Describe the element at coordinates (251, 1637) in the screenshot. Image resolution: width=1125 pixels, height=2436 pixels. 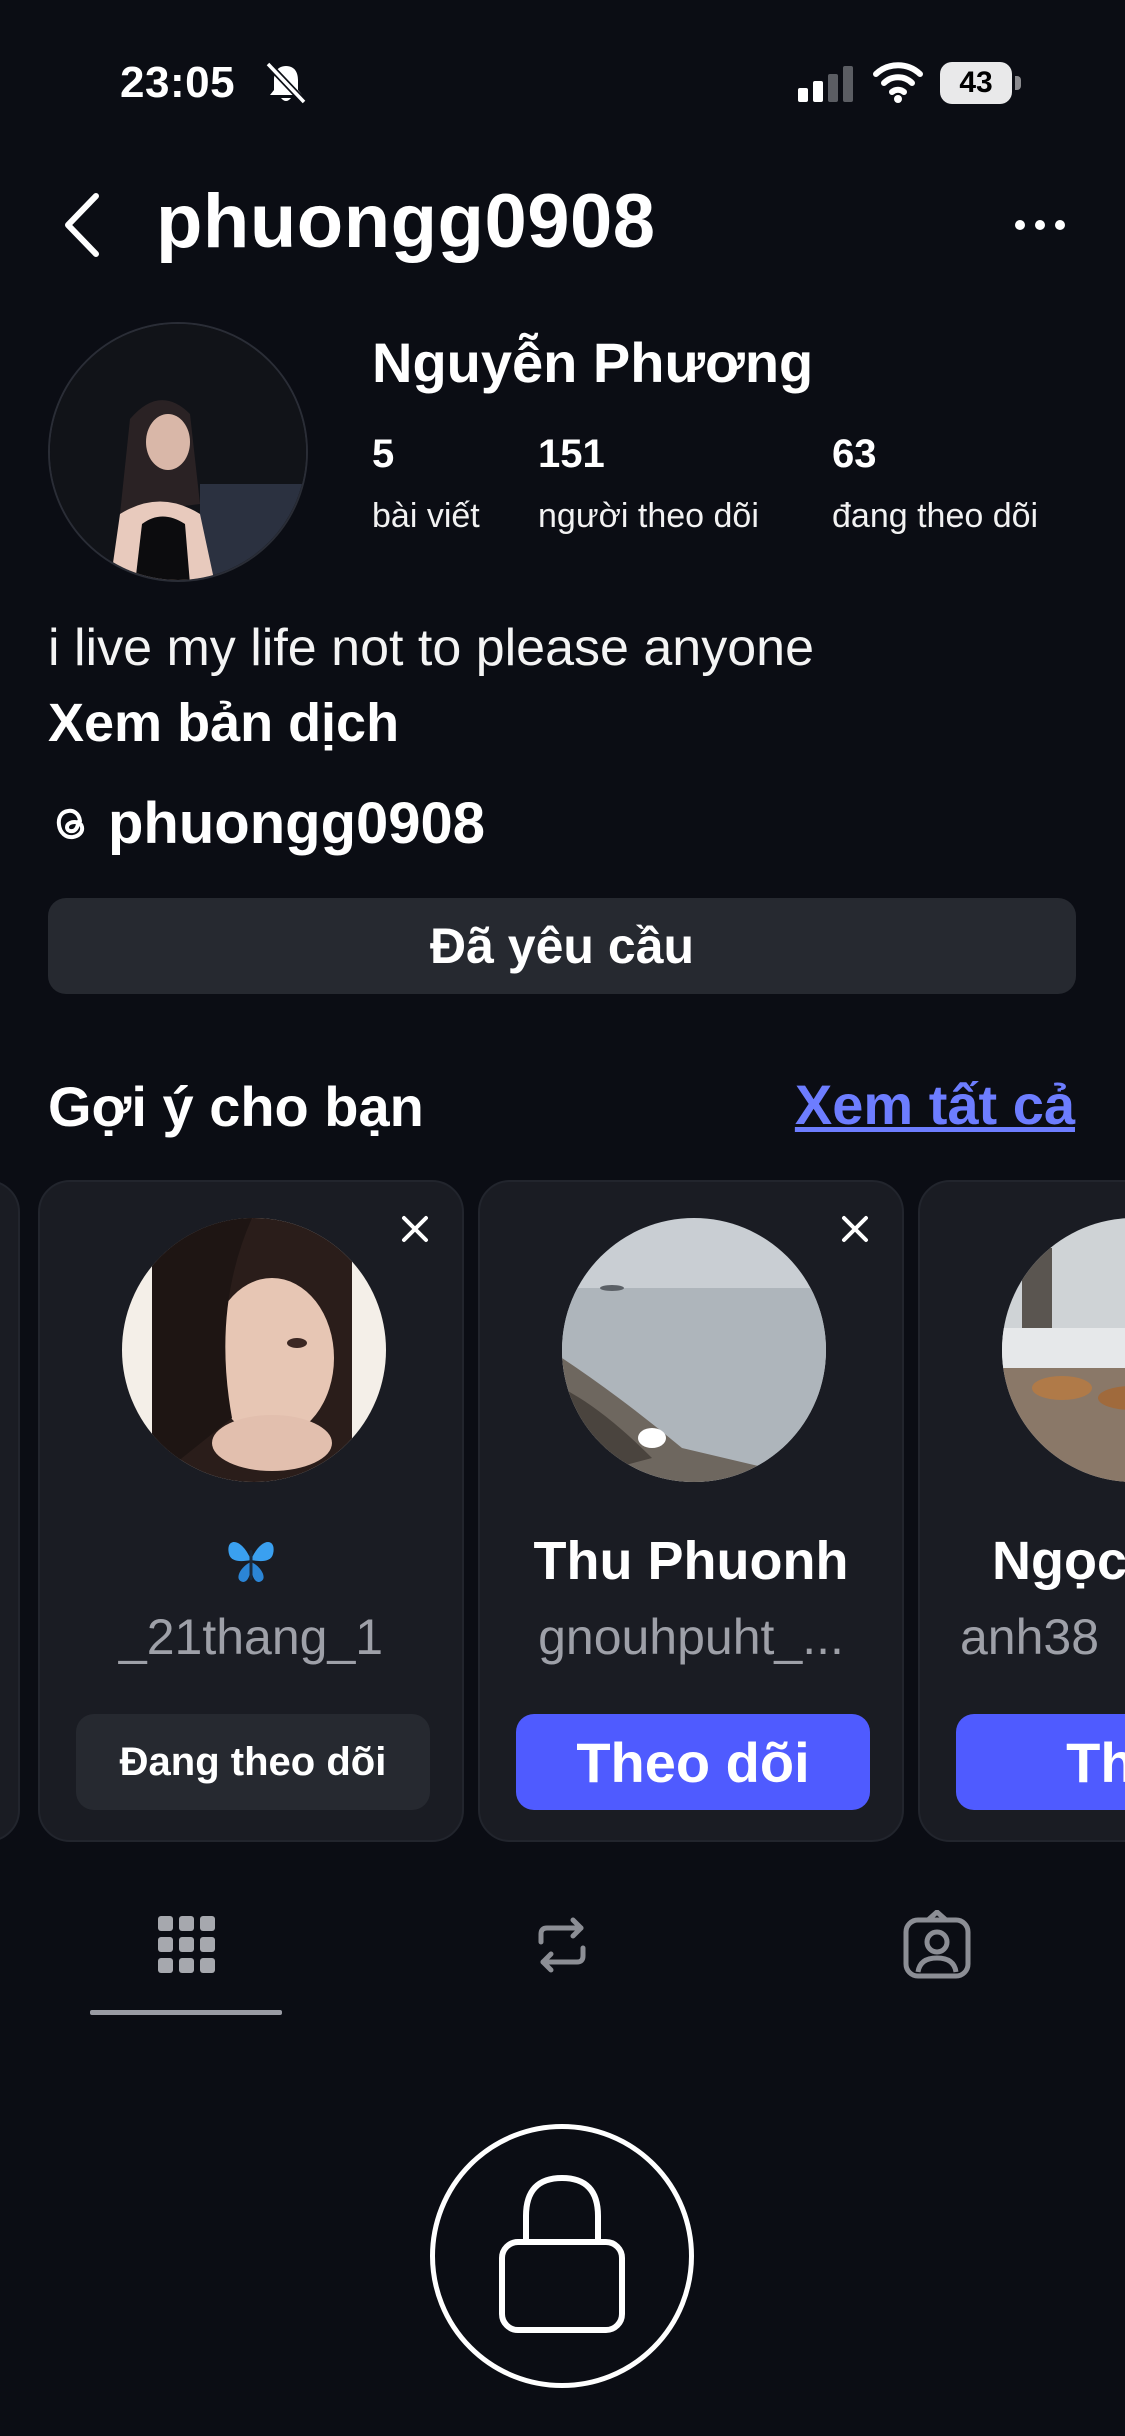
I see `suggestion-username: _21thang_1` at that location.